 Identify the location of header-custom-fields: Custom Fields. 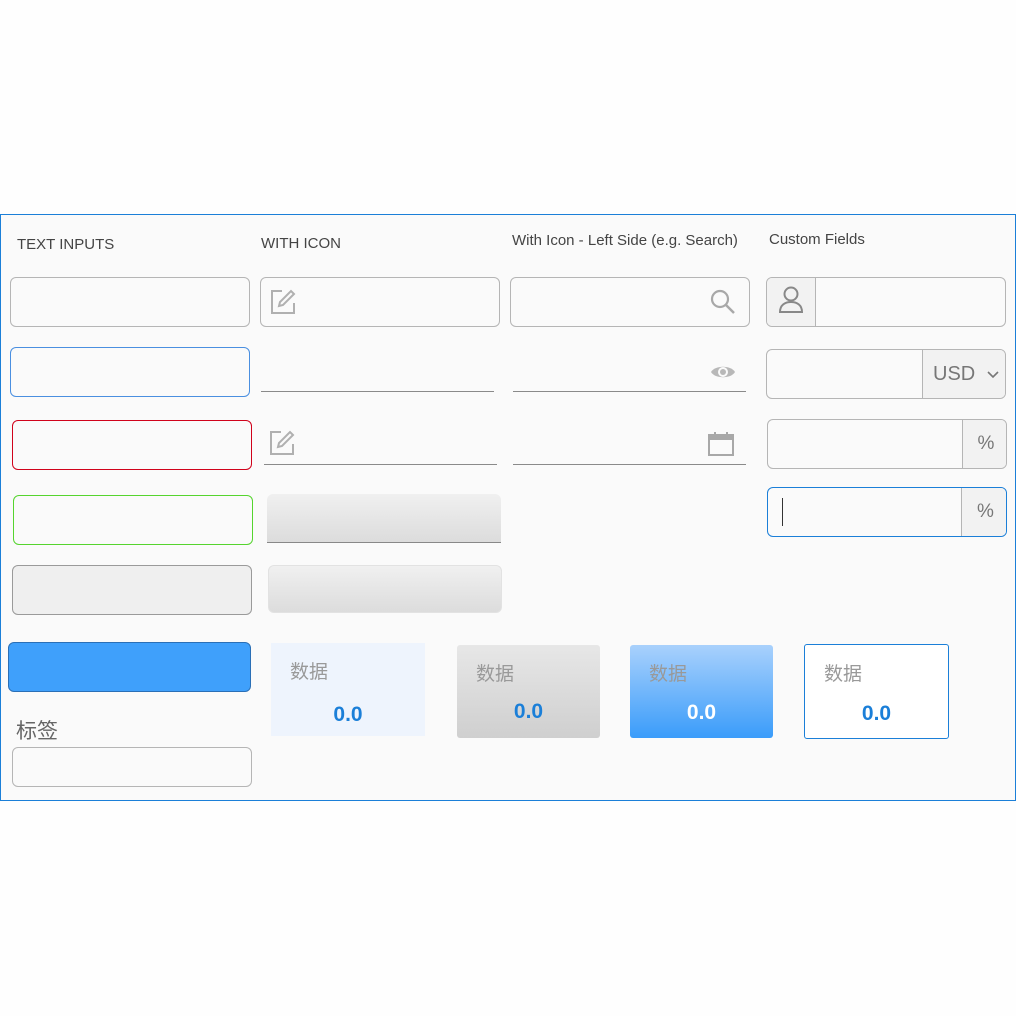
(817, 239).